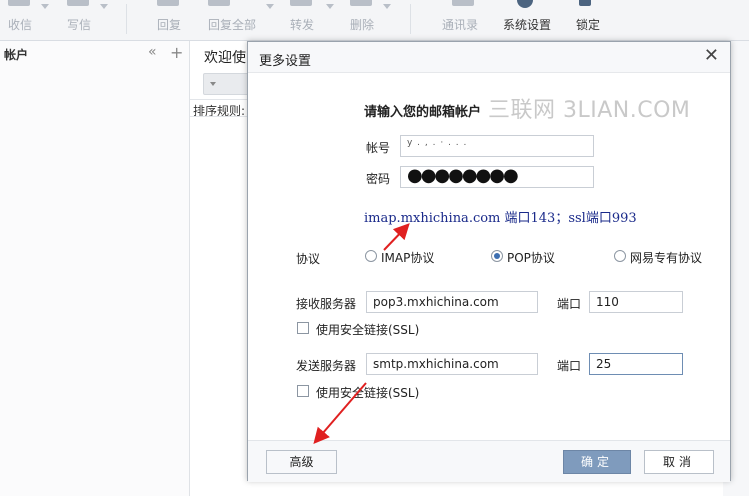 The image size is (749, 496). I want to click on password-value: ●●●●●●●●, so click(463, 176).